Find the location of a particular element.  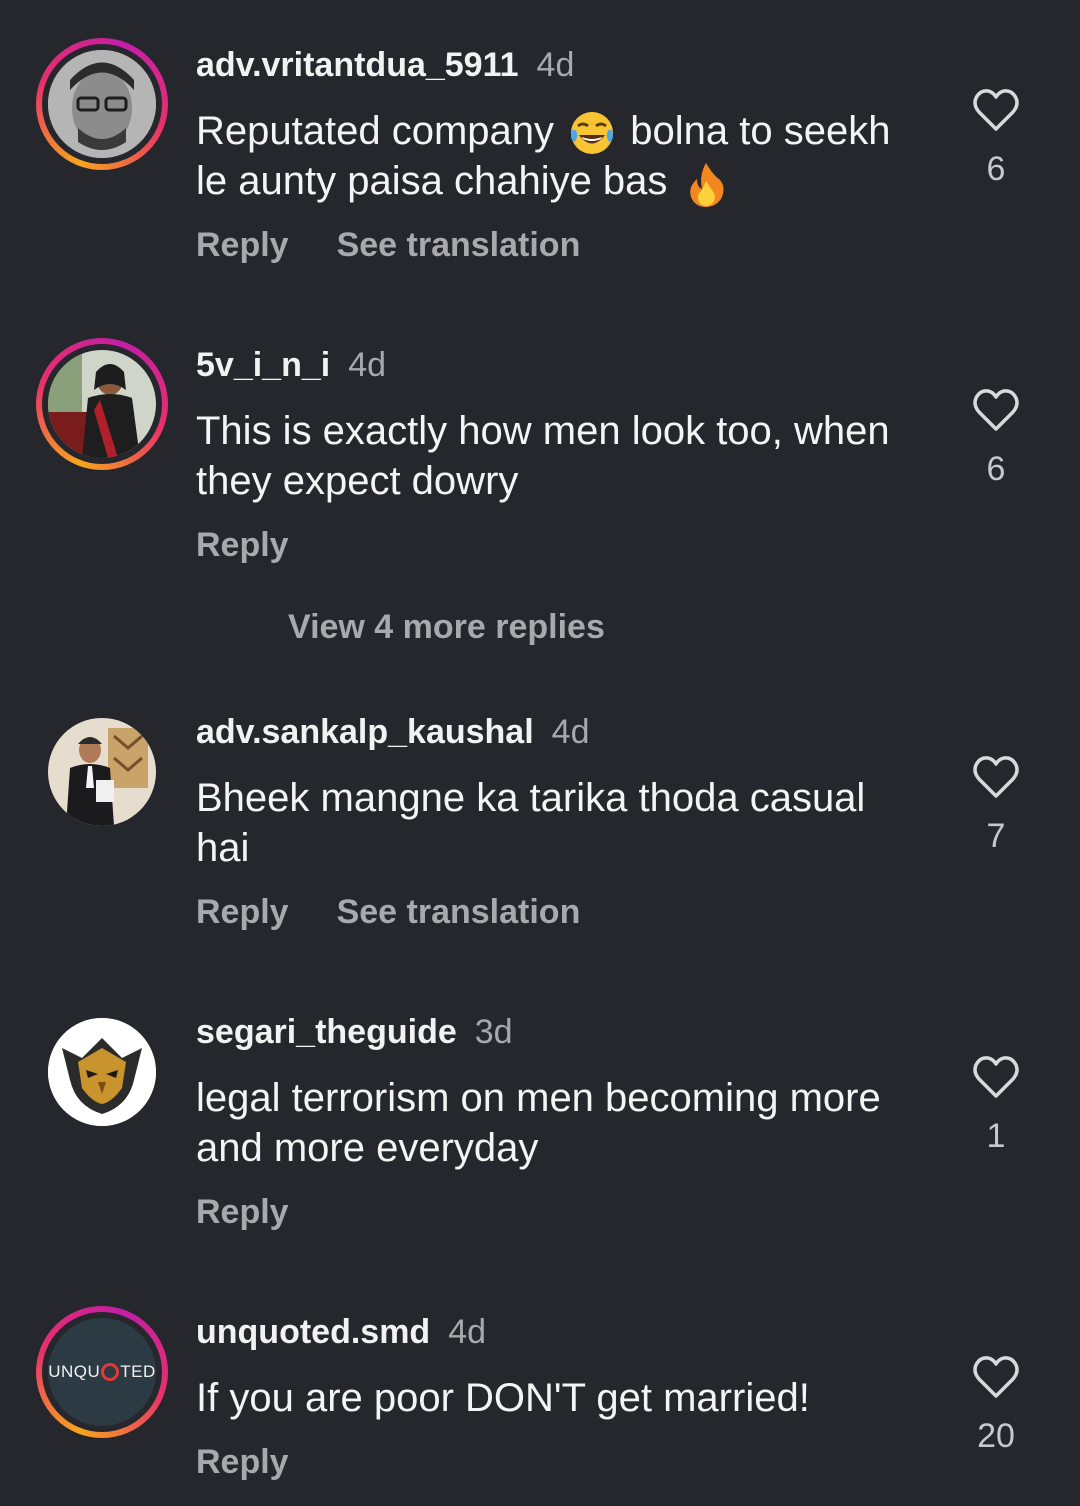

like-count: 20 is located at coordinates (996, 1436).